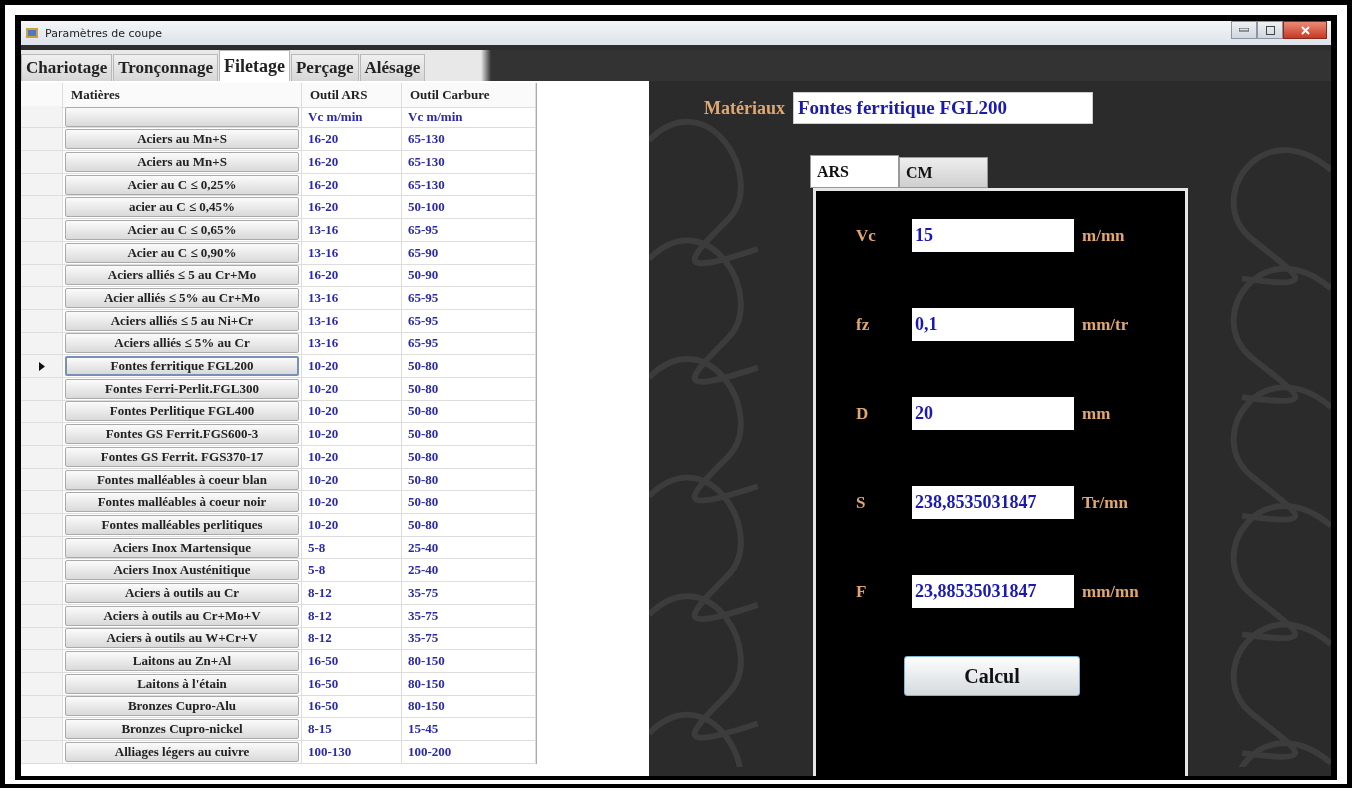 The width and height of the screenshot is (1352, 788). What do you see at coordinates (182, 343) in the screenshot?
I see `material-button: Aciers alliés ≤ 5% au Cr` at bounding box center [182, 343].